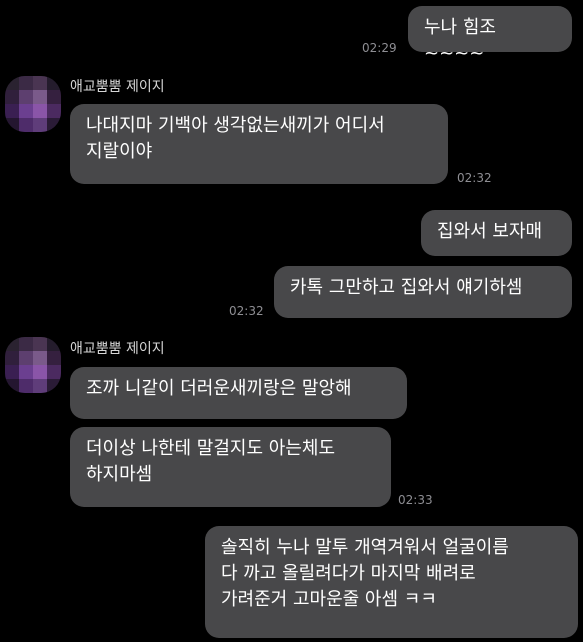  What do you see at coordinates (379, 48) in the screenshot?
I see `message-timestamp: 02:29` at bounding box center [379, 48].